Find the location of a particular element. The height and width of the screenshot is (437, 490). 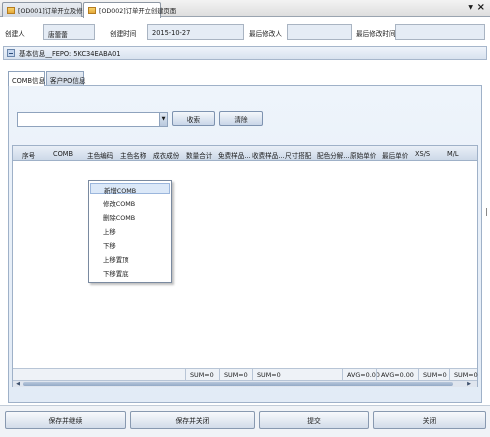

created-time-field: 2015-10-27 is located at coordinates (195, 32).